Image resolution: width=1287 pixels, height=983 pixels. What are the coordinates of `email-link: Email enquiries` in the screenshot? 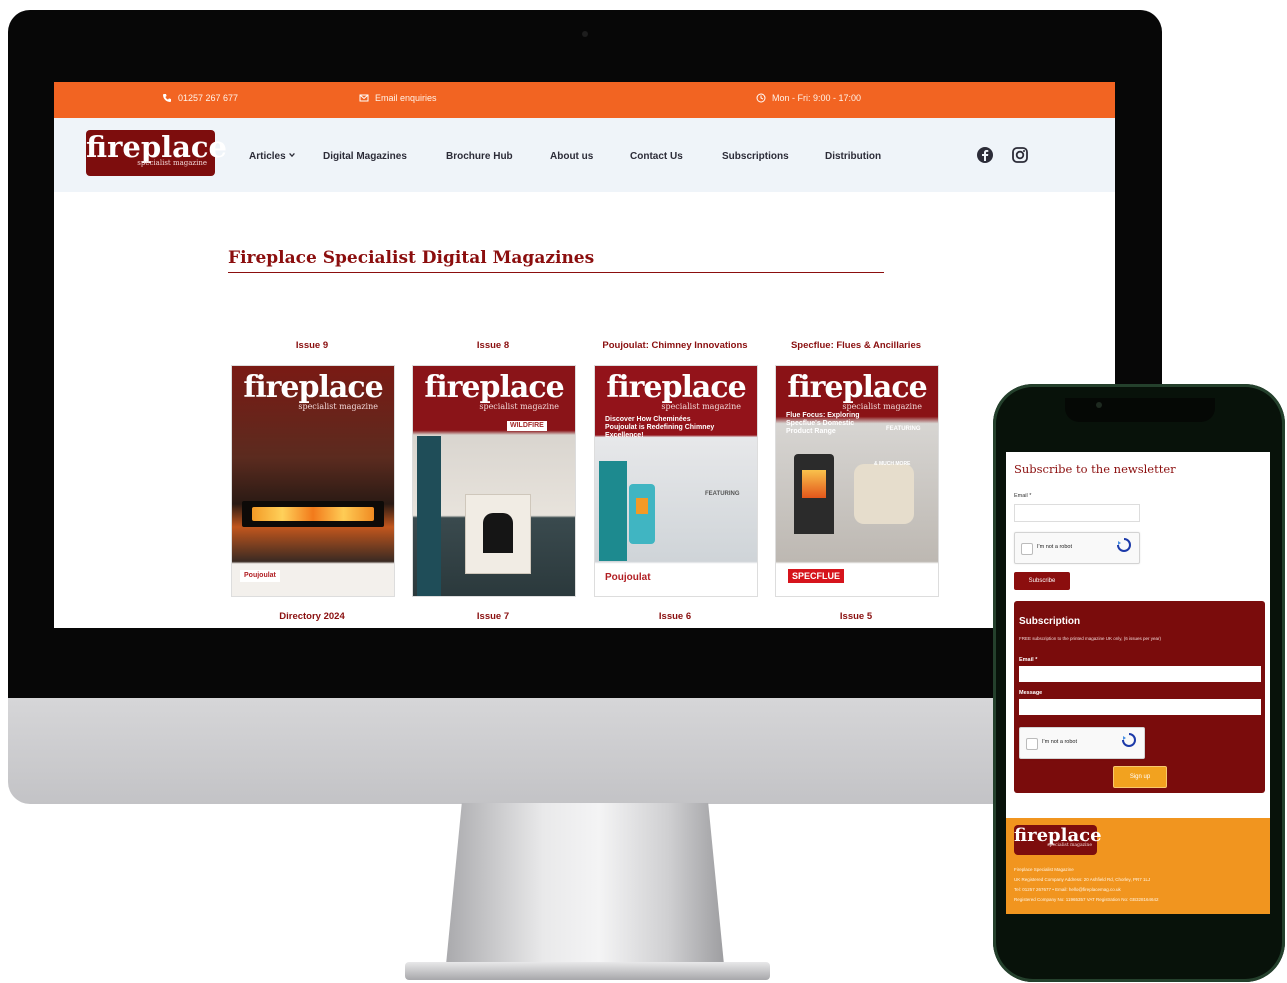 It's located at (406, 98).